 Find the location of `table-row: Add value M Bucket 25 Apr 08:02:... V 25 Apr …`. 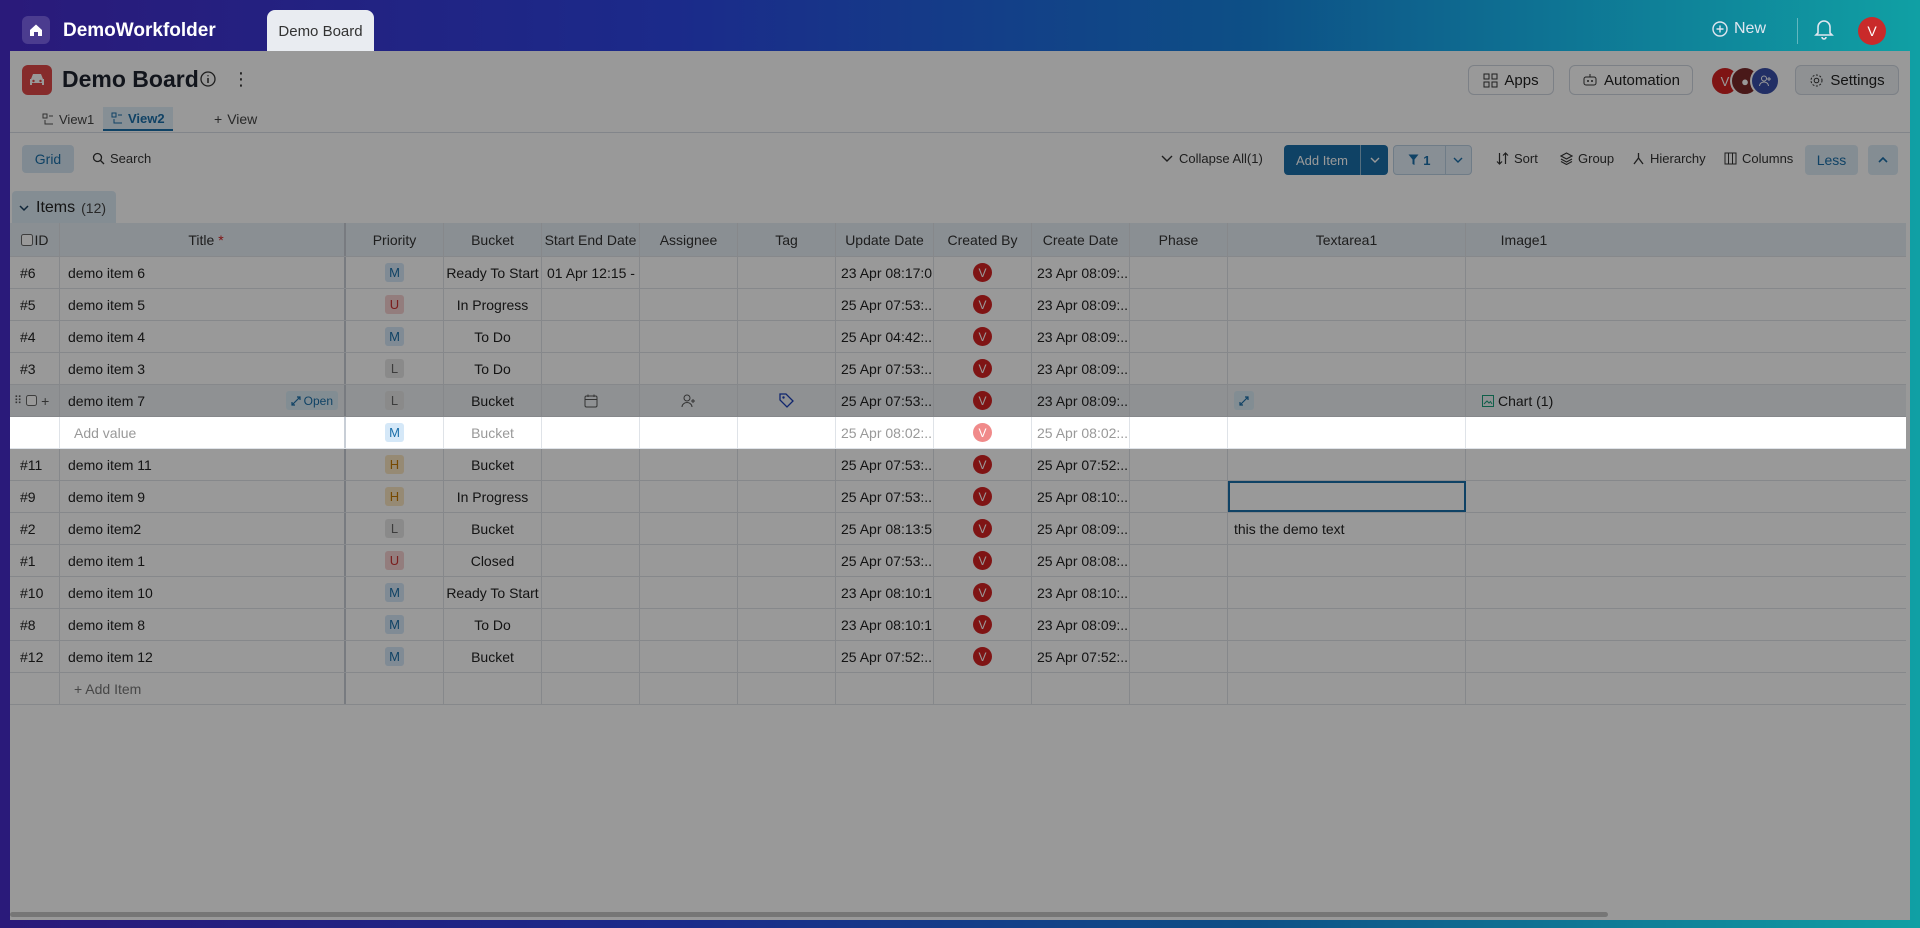

table-row: Add value M Bucket 25 Apr 08:02:... V 25 Apr … is located at coordinates (958, 433).